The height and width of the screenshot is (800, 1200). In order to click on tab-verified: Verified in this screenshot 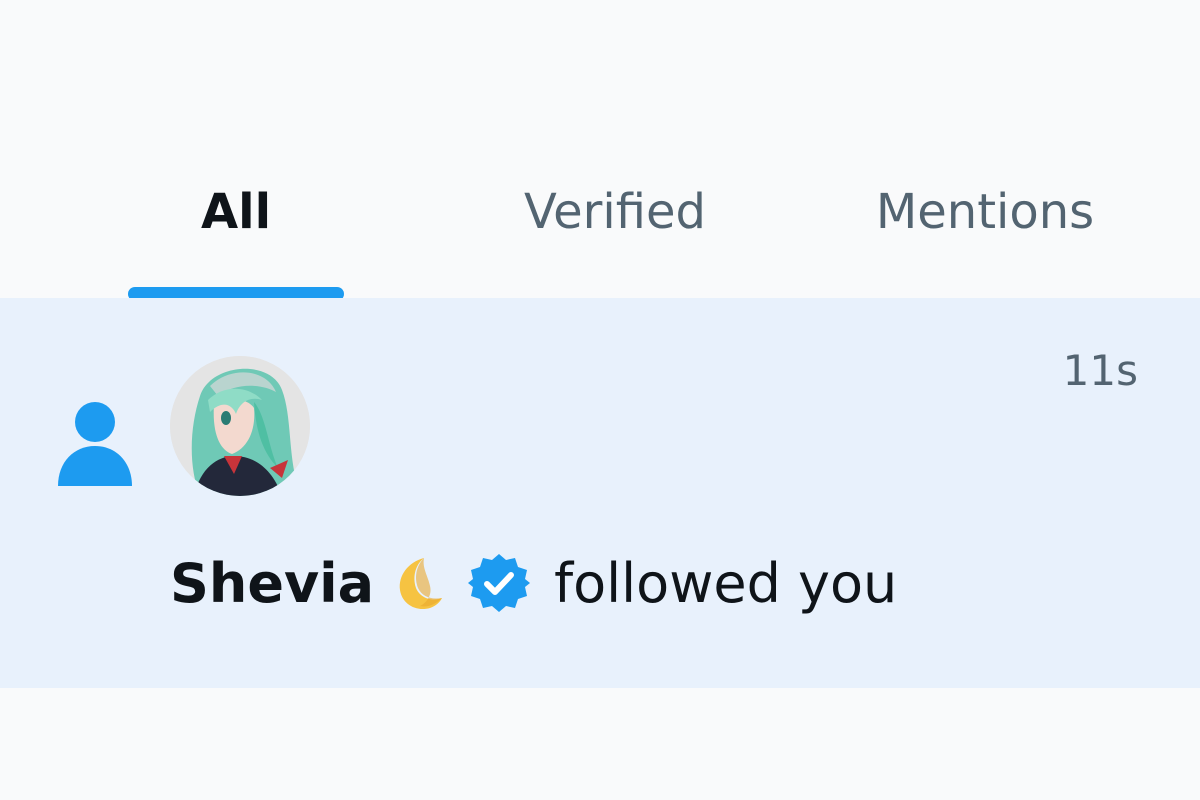, I will do `click(615, 212)`.